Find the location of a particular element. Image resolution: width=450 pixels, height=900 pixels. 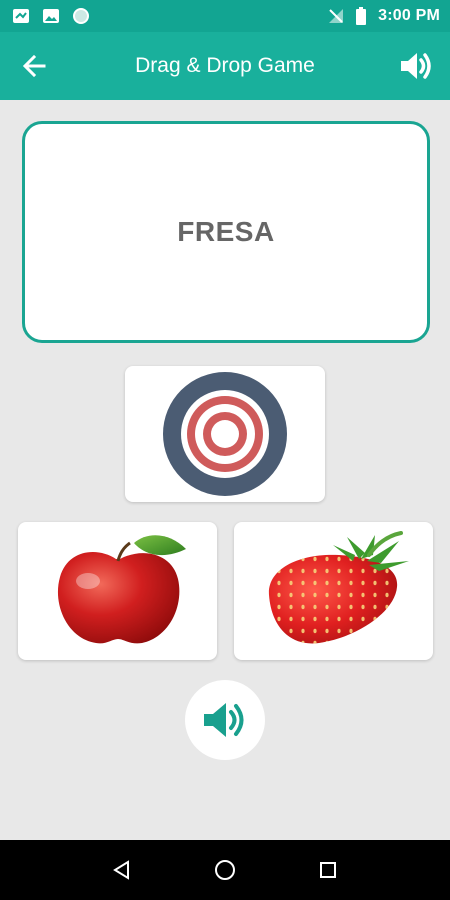

back-button is located at coordinates (34, 66).